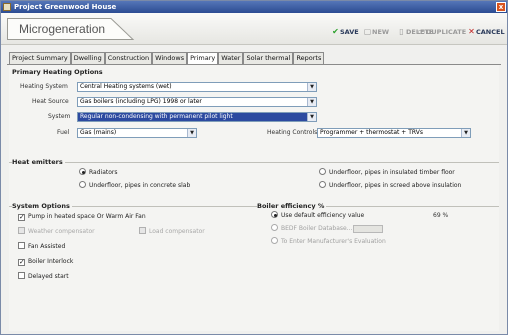  I want to click on radio-radiators-label: Radiators, so click(103, 172).